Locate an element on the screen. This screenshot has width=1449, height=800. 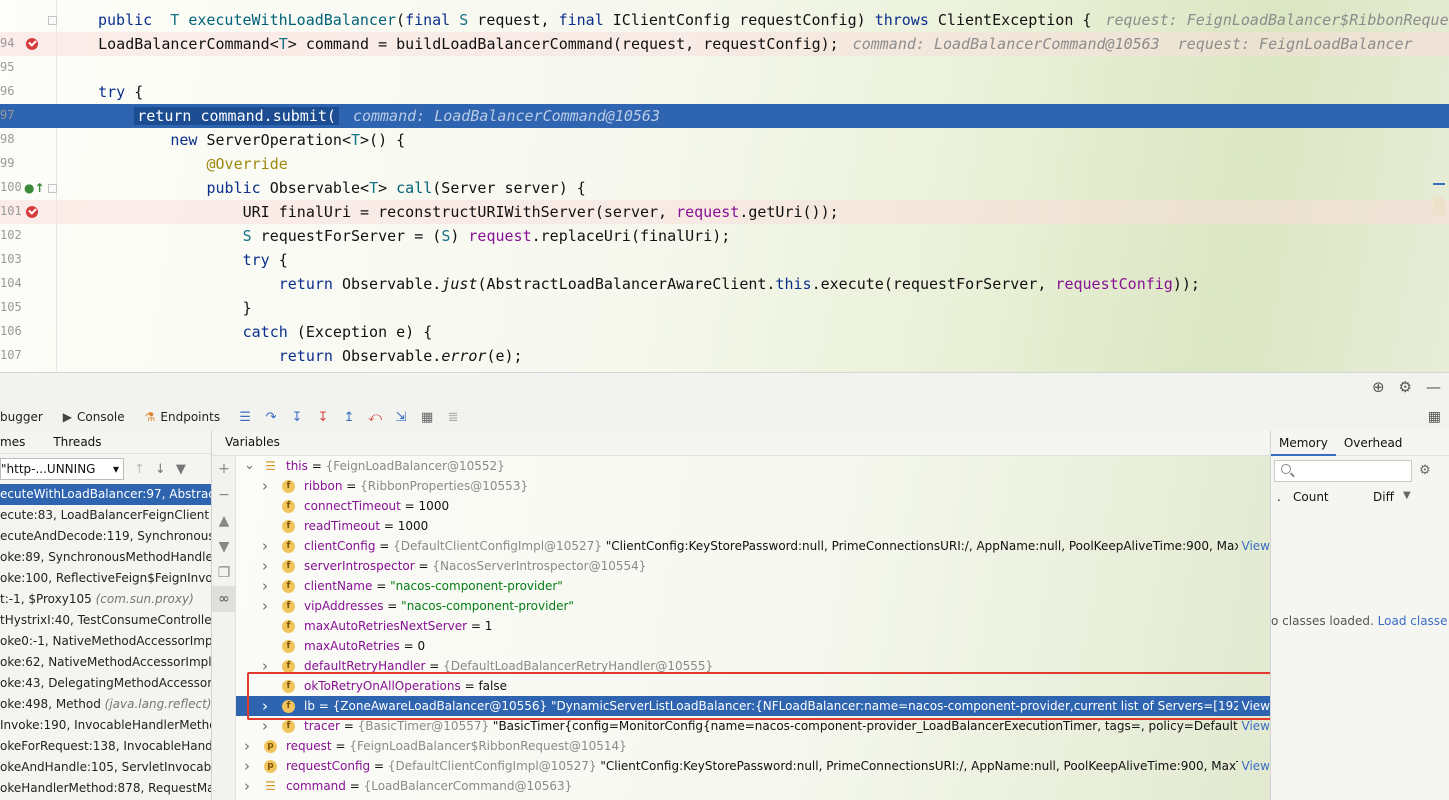
minimize-icon: — is located at coordinates (1433, 387).